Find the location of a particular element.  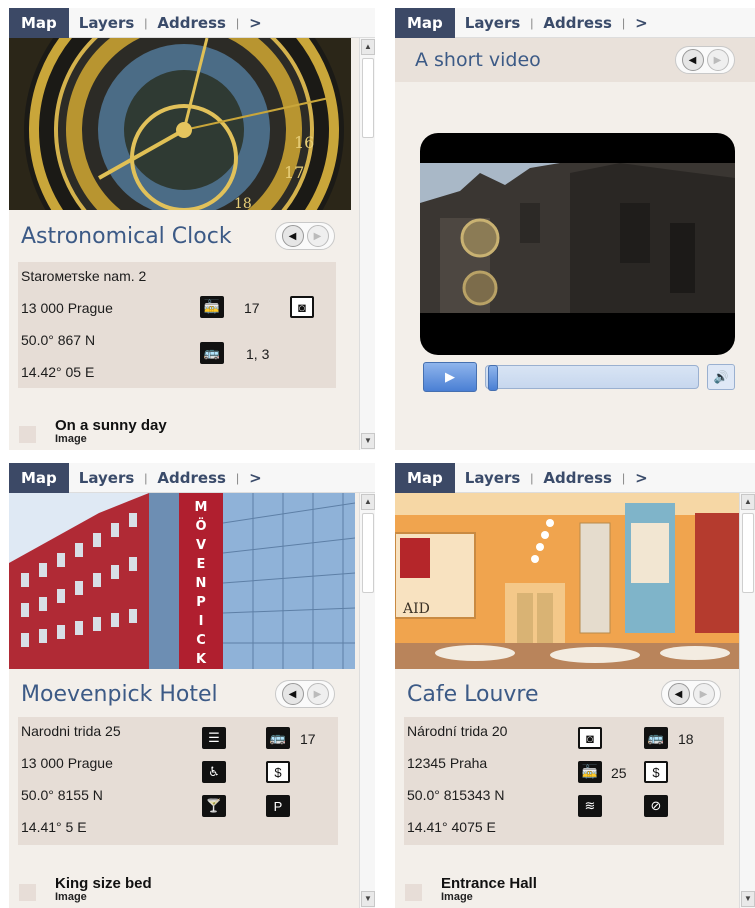

volume-button: 🔊 is located at coordinates (721, 377).